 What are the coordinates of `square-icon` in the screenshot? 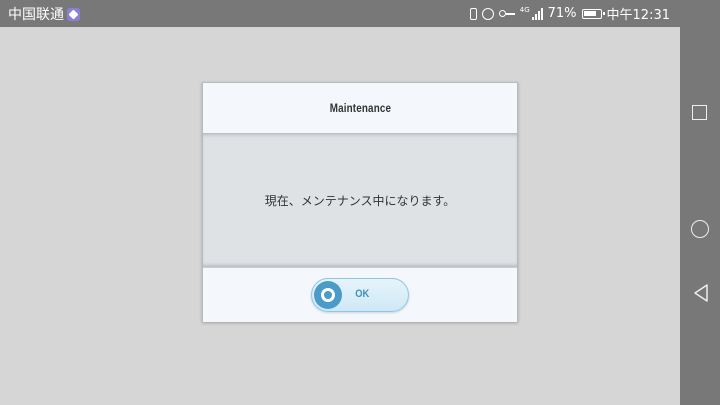 It's located at (699, 112).